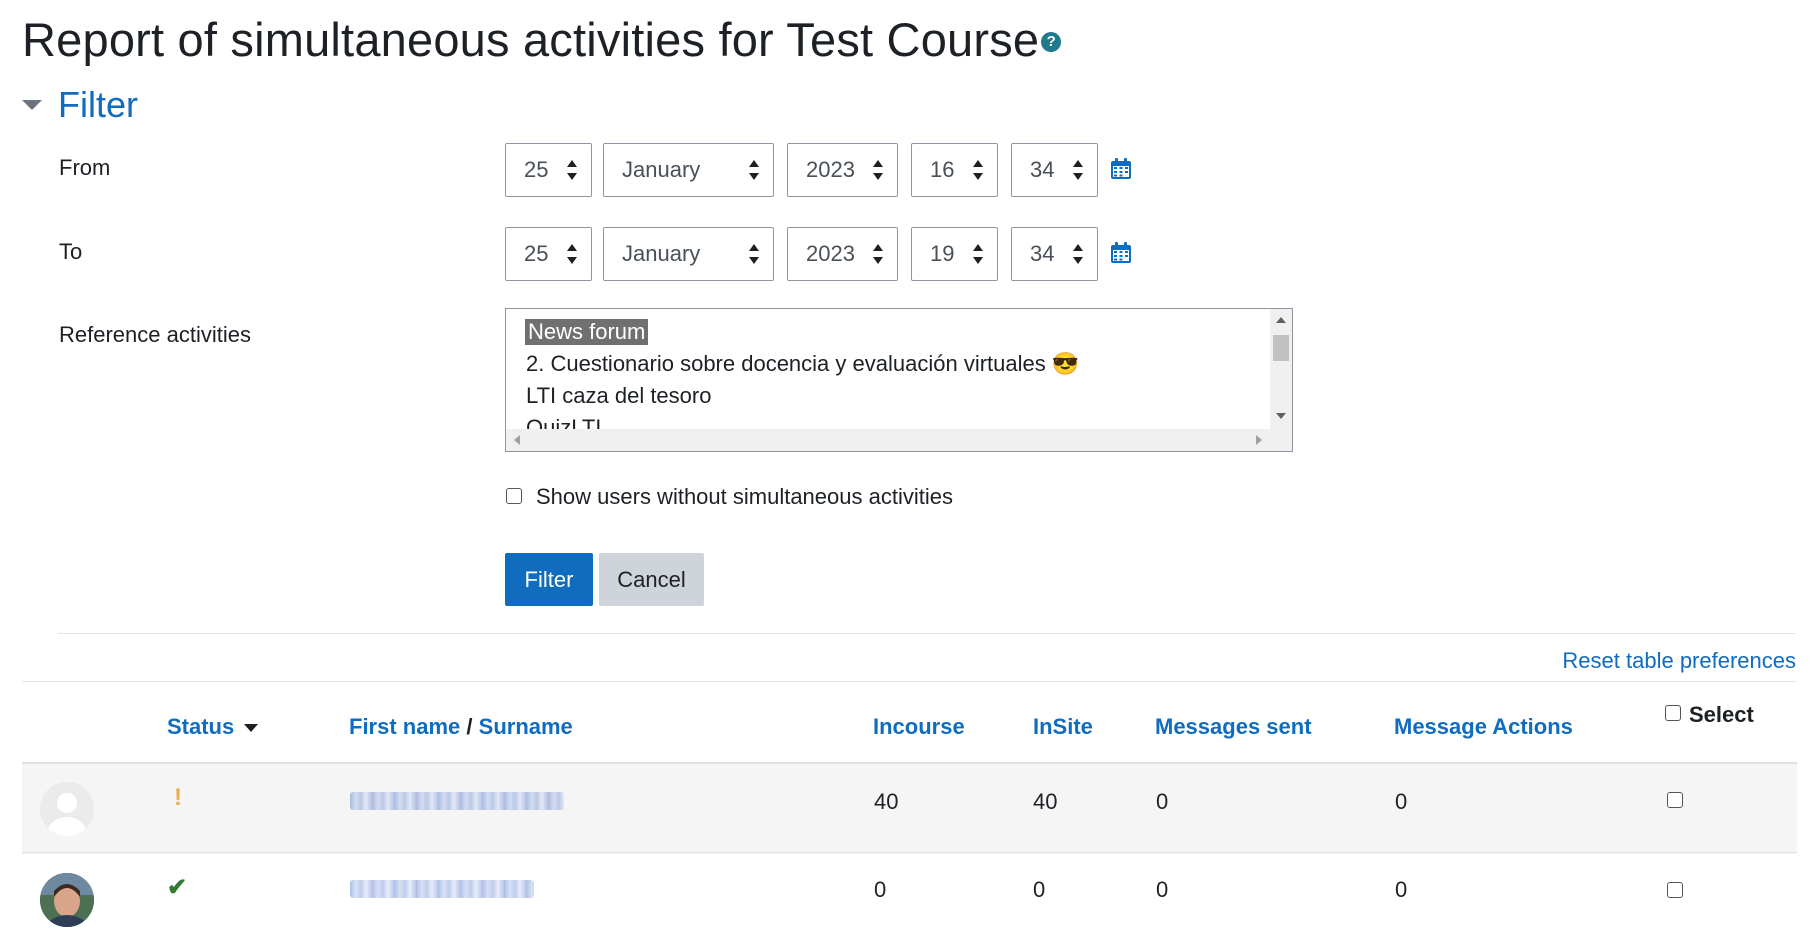 Image resolution: width=1810 pixels, height=930 pixels. Describe the element at coordinates (178, 797) in the screenshot. I see `warning-icon: !` at that location.